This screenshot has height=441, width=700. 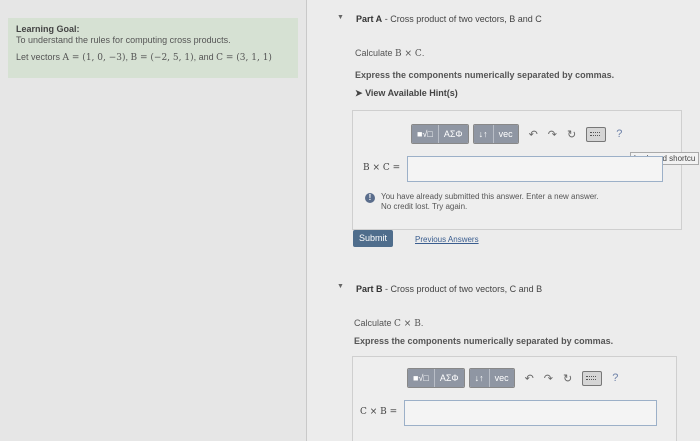 I want to click on part-a-answer-input, so click(x=535, y=169).